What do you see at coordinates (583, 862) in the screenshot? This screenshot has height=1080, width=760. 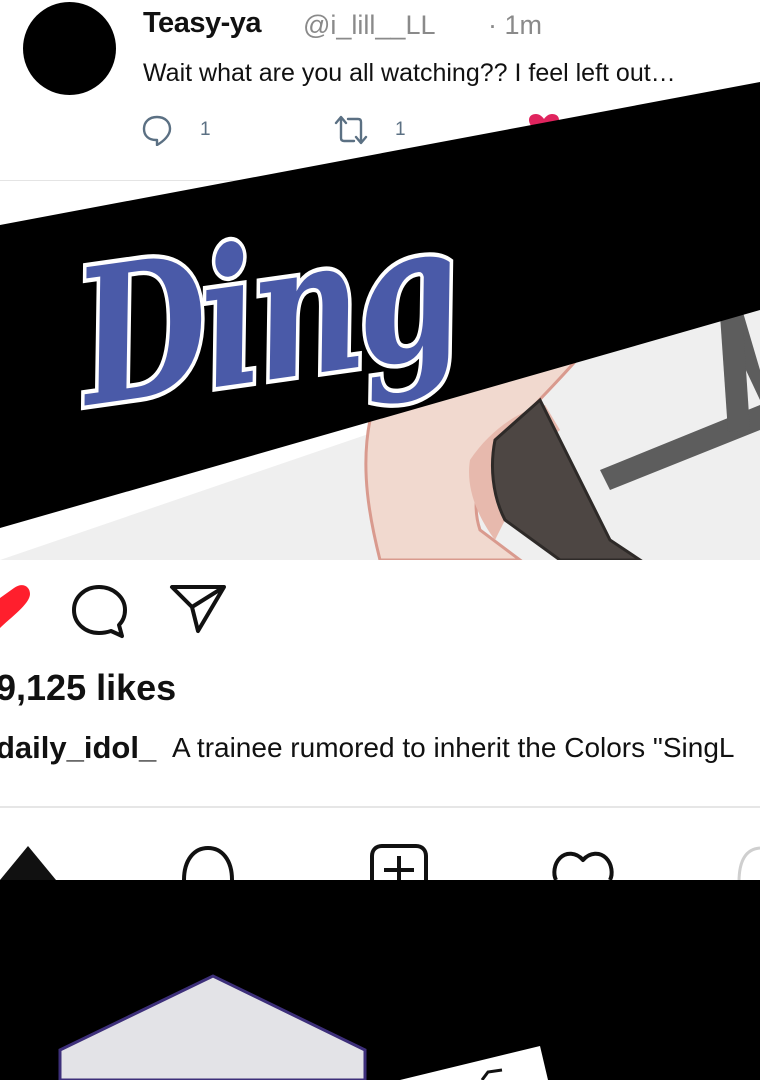 I see `activity-heart-icon` at bounding box center [583, 862].